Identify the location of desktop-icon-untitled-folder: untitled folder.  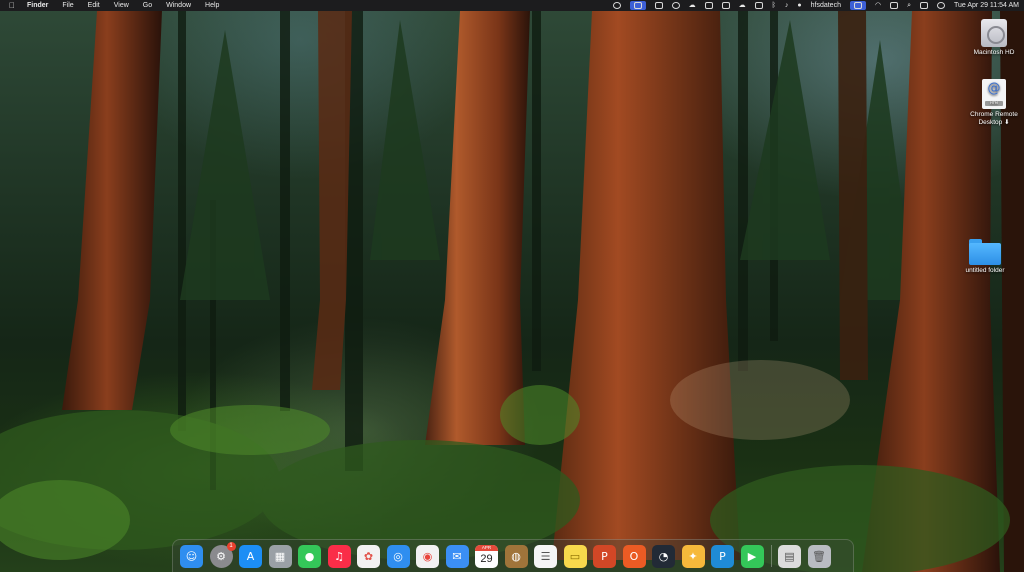
(985, 257).